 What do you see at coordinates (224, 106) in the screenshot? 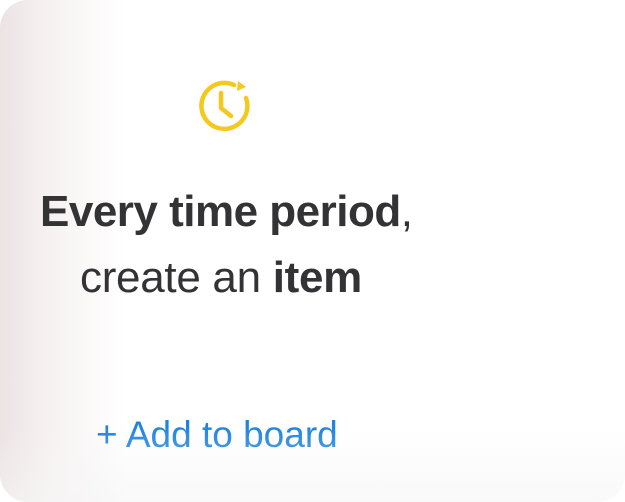
I see `clock-refresh-icon` at bounding box center [224, 106].